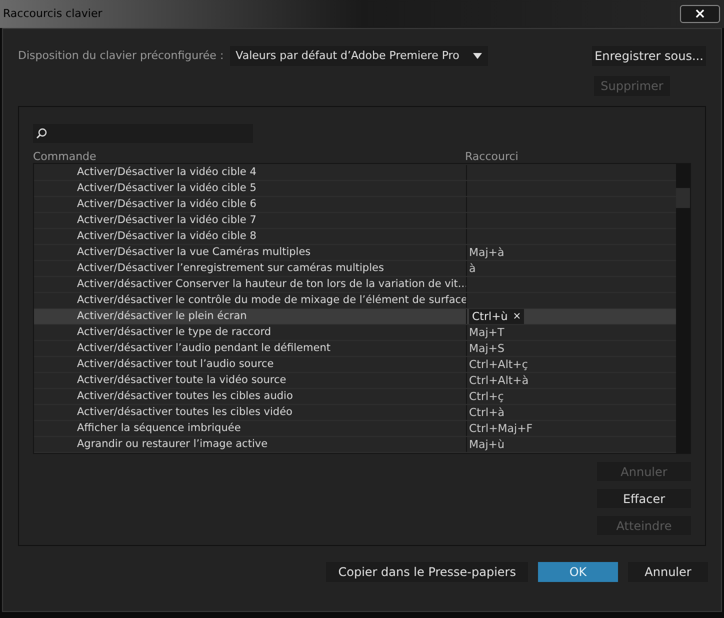  I want to click on table-row: Activer/désactiver le contrôle du mode de mixage de l’élément de surface, so click(355, 301).